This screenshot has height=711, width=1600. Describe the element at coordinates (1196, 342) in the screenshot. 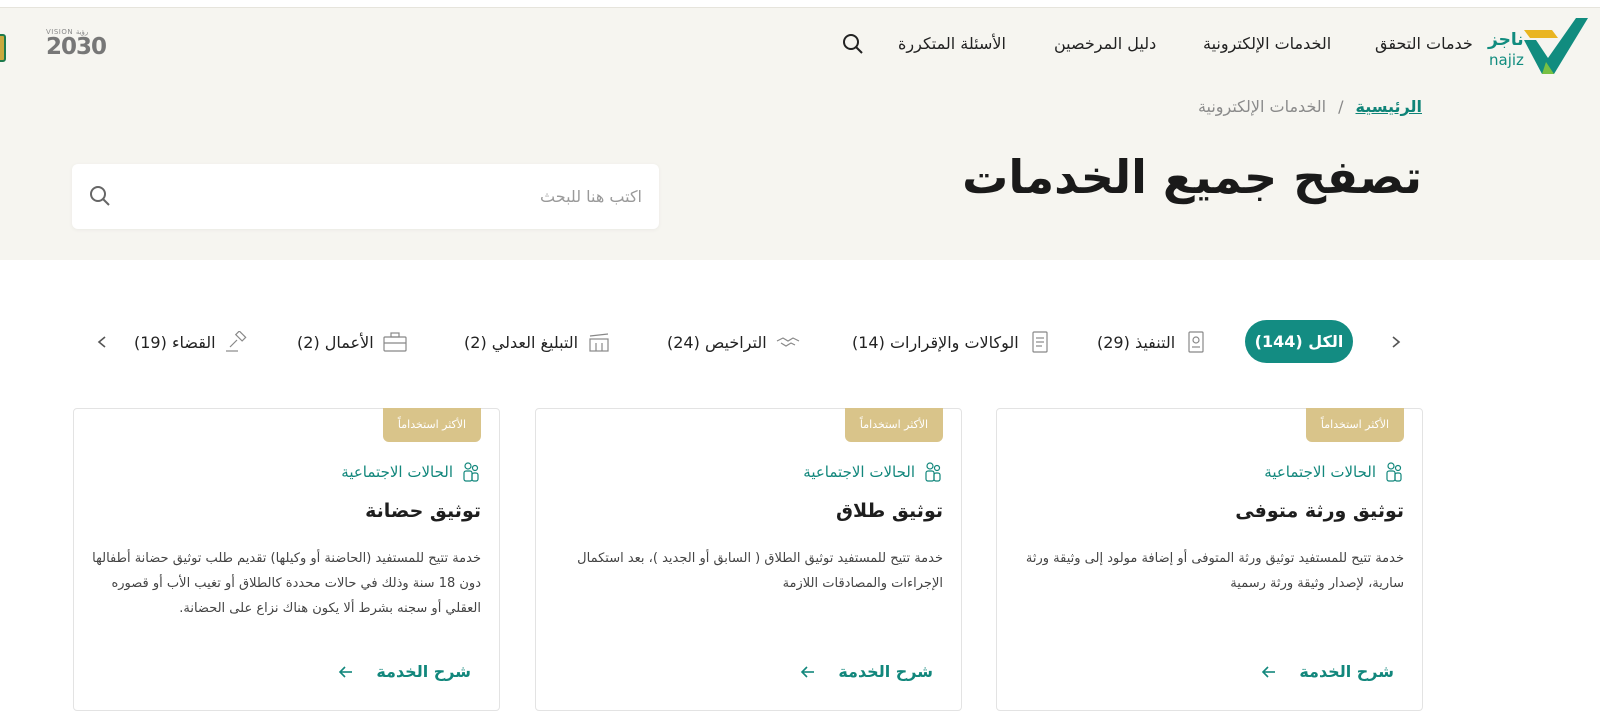

I see `document-seal-icon` at that location.